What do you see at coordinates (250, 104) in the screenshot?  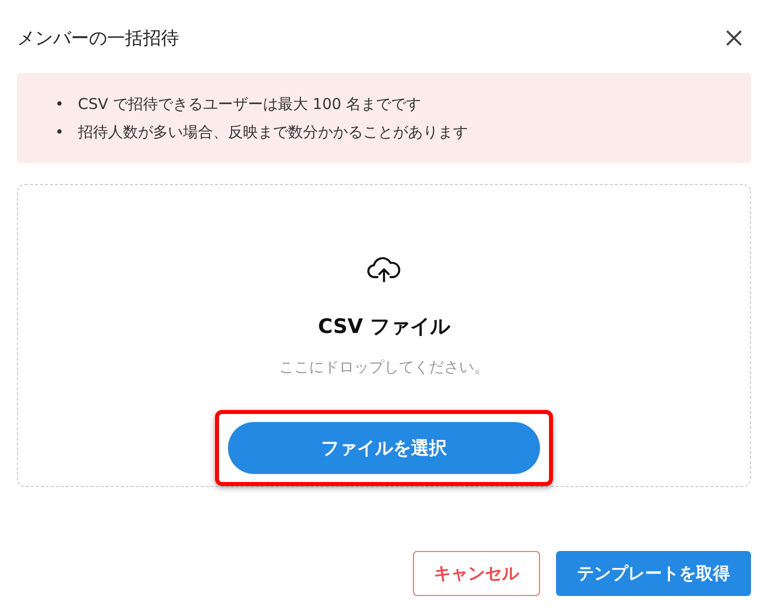 I see `notice-text: CSV で招待できるユーザーは最大 100 名までです` at bounding box center [250, 104].